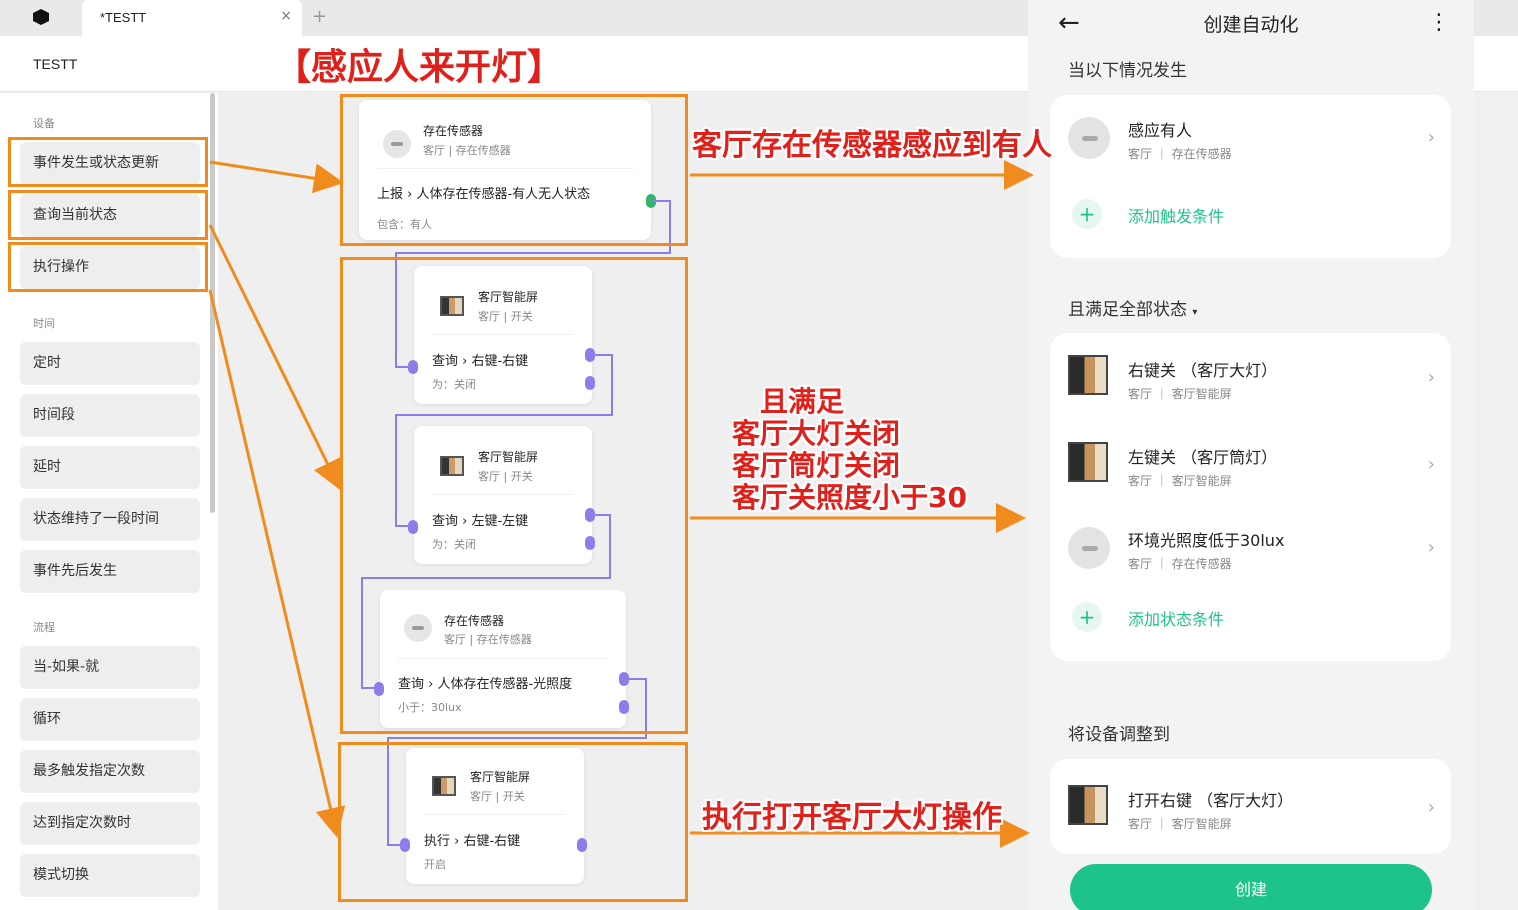 The width and height of the screenshot is (1518, 910). Describe the element at coordinates (849, 497) in the screenshot. I see `annotation-cond-lux: 客厅关照度小于30` at that location.